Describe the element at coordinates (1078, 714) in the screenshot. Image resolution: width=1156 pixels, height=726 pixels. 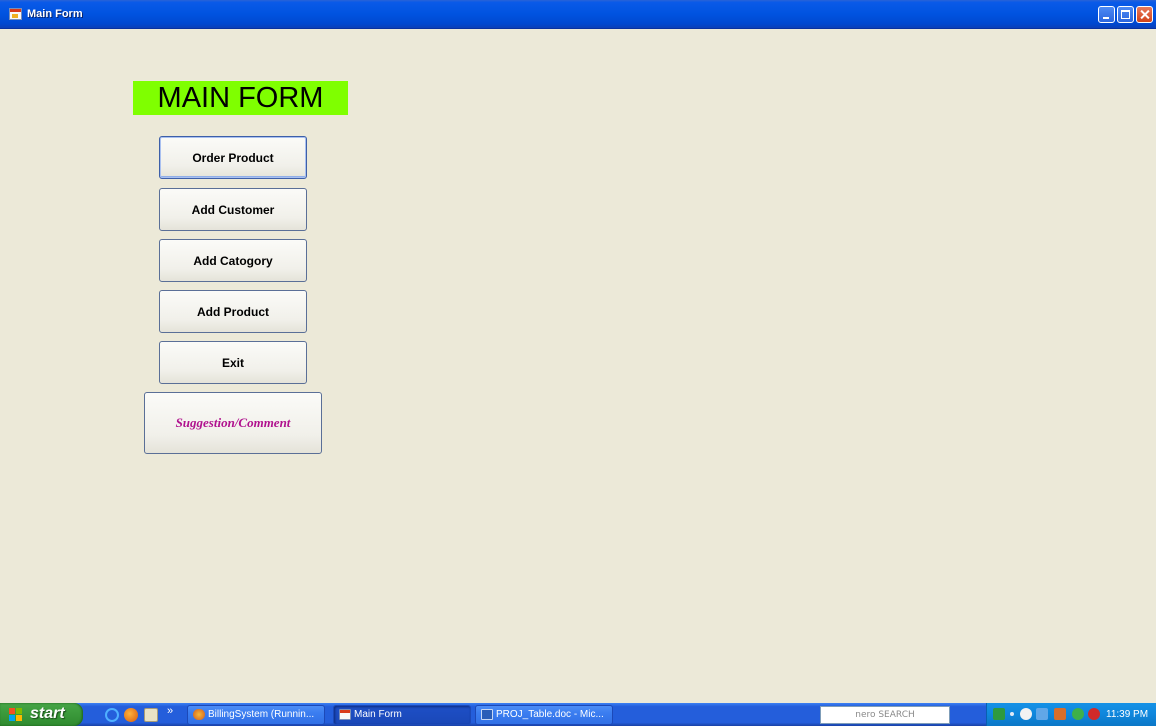
I see `refresh-icon` at that location.